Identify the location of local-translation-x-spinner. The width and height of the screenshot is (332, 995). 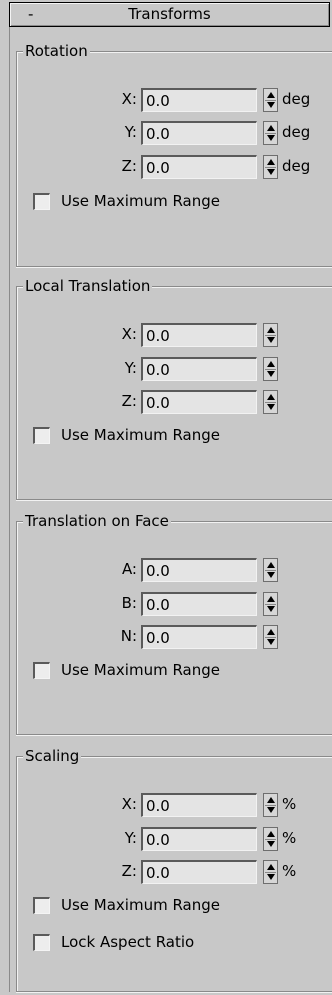
(270, 335).